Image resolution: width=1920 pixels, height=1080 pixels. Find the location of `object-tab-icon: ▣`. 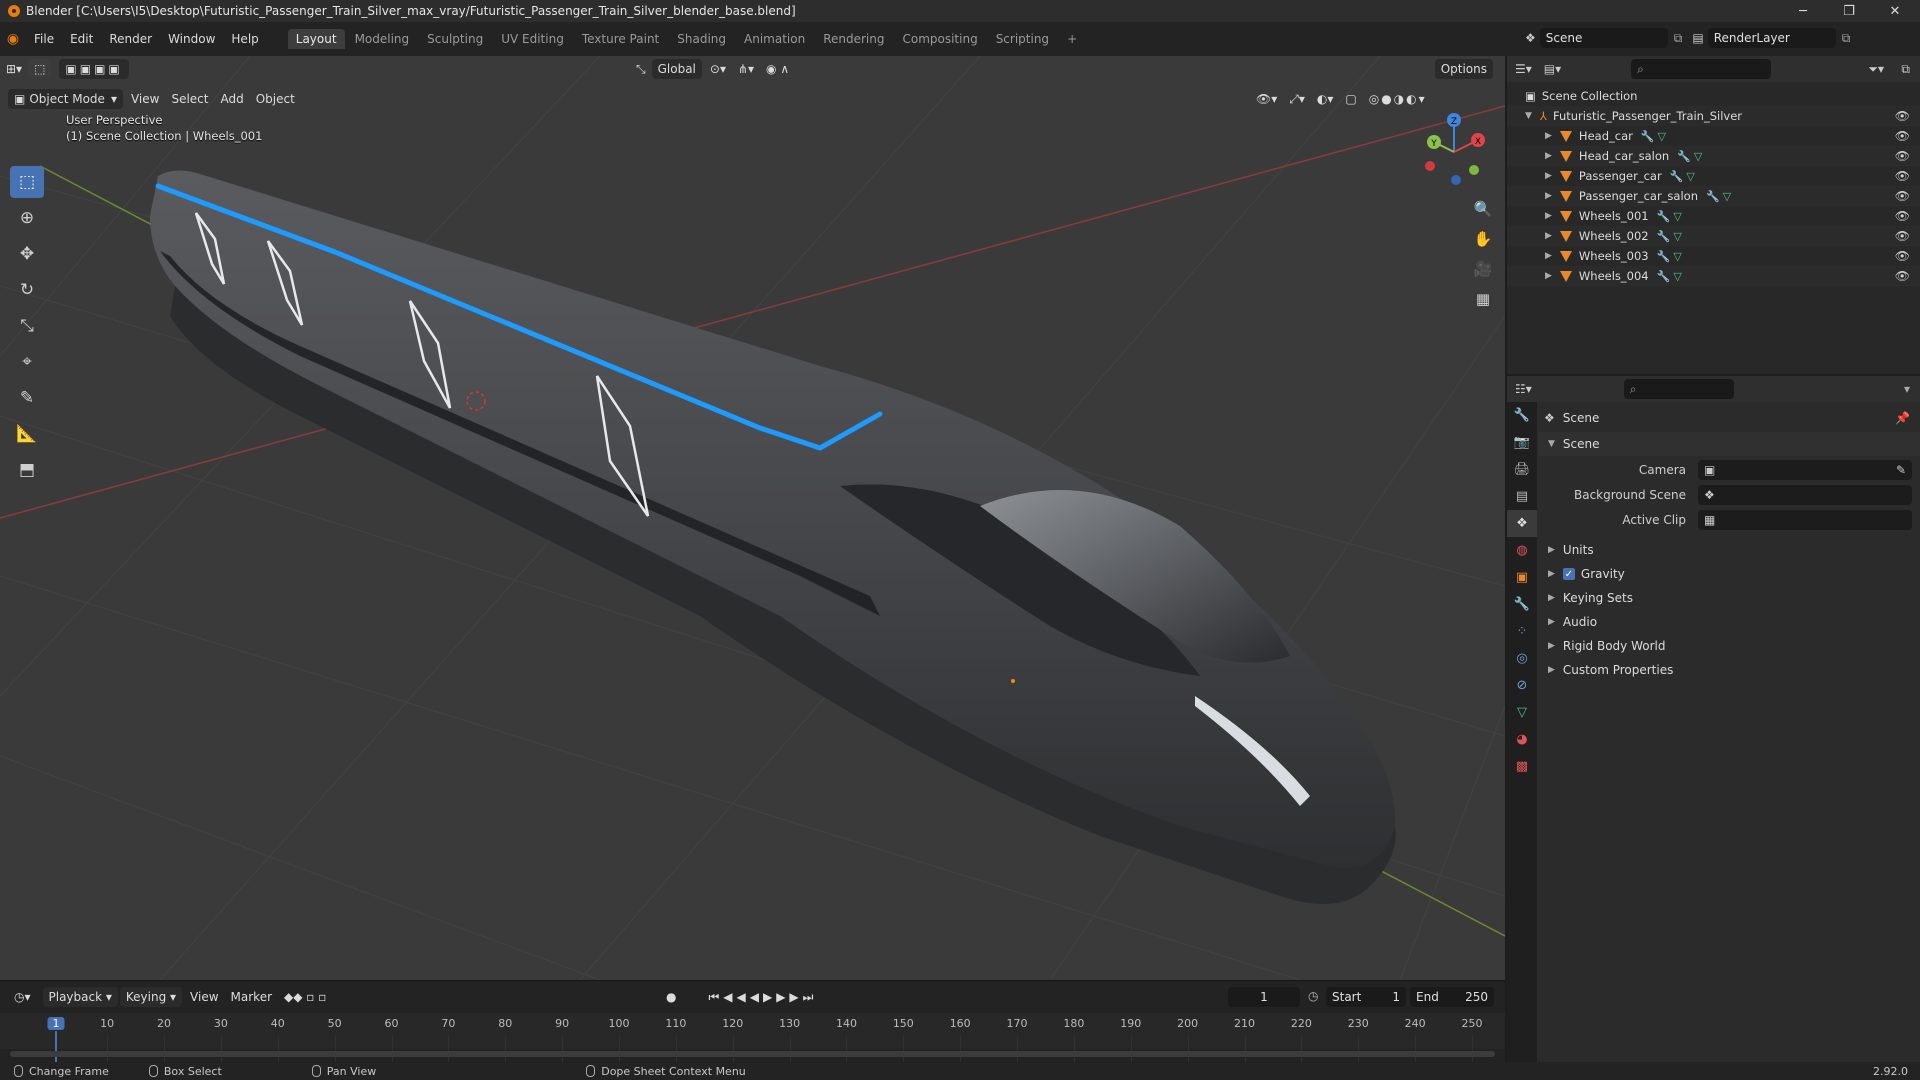

object-tab-icon: ▣ is located at coordinates (1522, 577).